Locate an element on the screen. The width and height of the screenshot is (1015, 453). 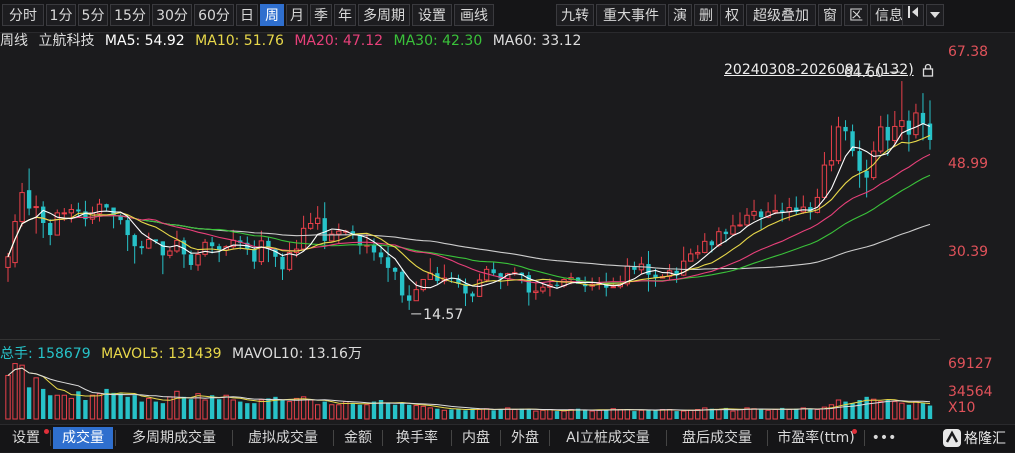
indicator-tab-6: 内盘 is located at coordinates (476, 438).